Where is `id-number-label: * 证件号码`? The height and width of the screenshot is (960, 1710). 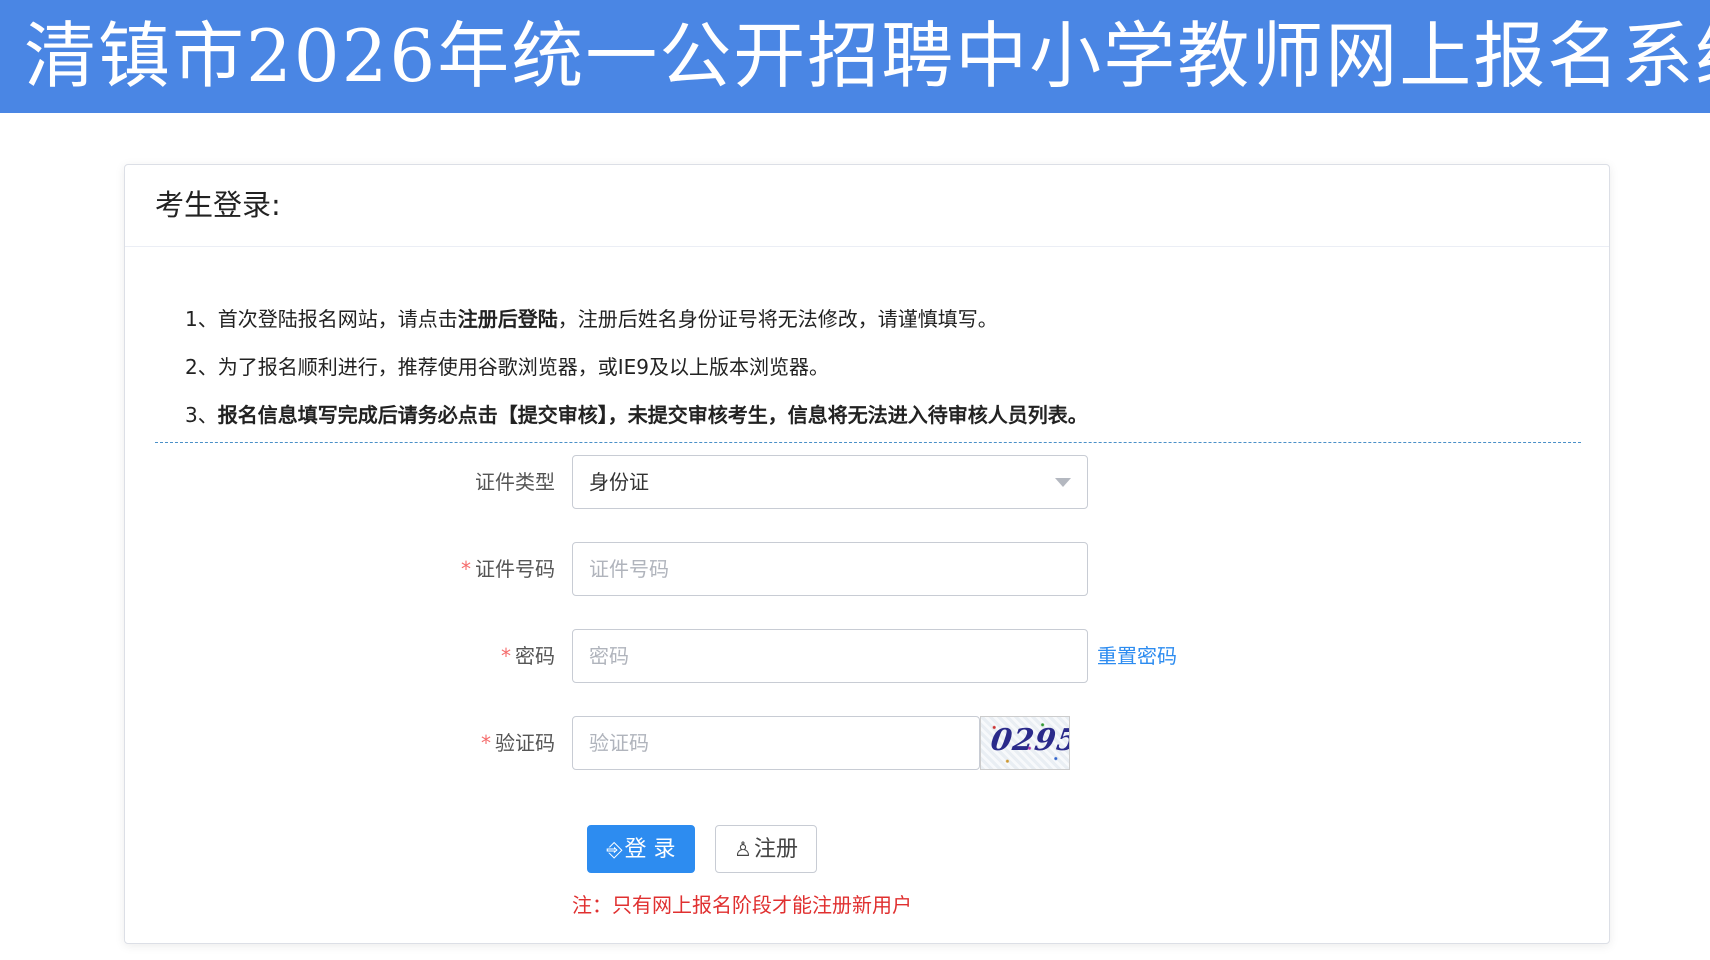
id-number-label: * 证件号码 is located at coordinates (405, 569).